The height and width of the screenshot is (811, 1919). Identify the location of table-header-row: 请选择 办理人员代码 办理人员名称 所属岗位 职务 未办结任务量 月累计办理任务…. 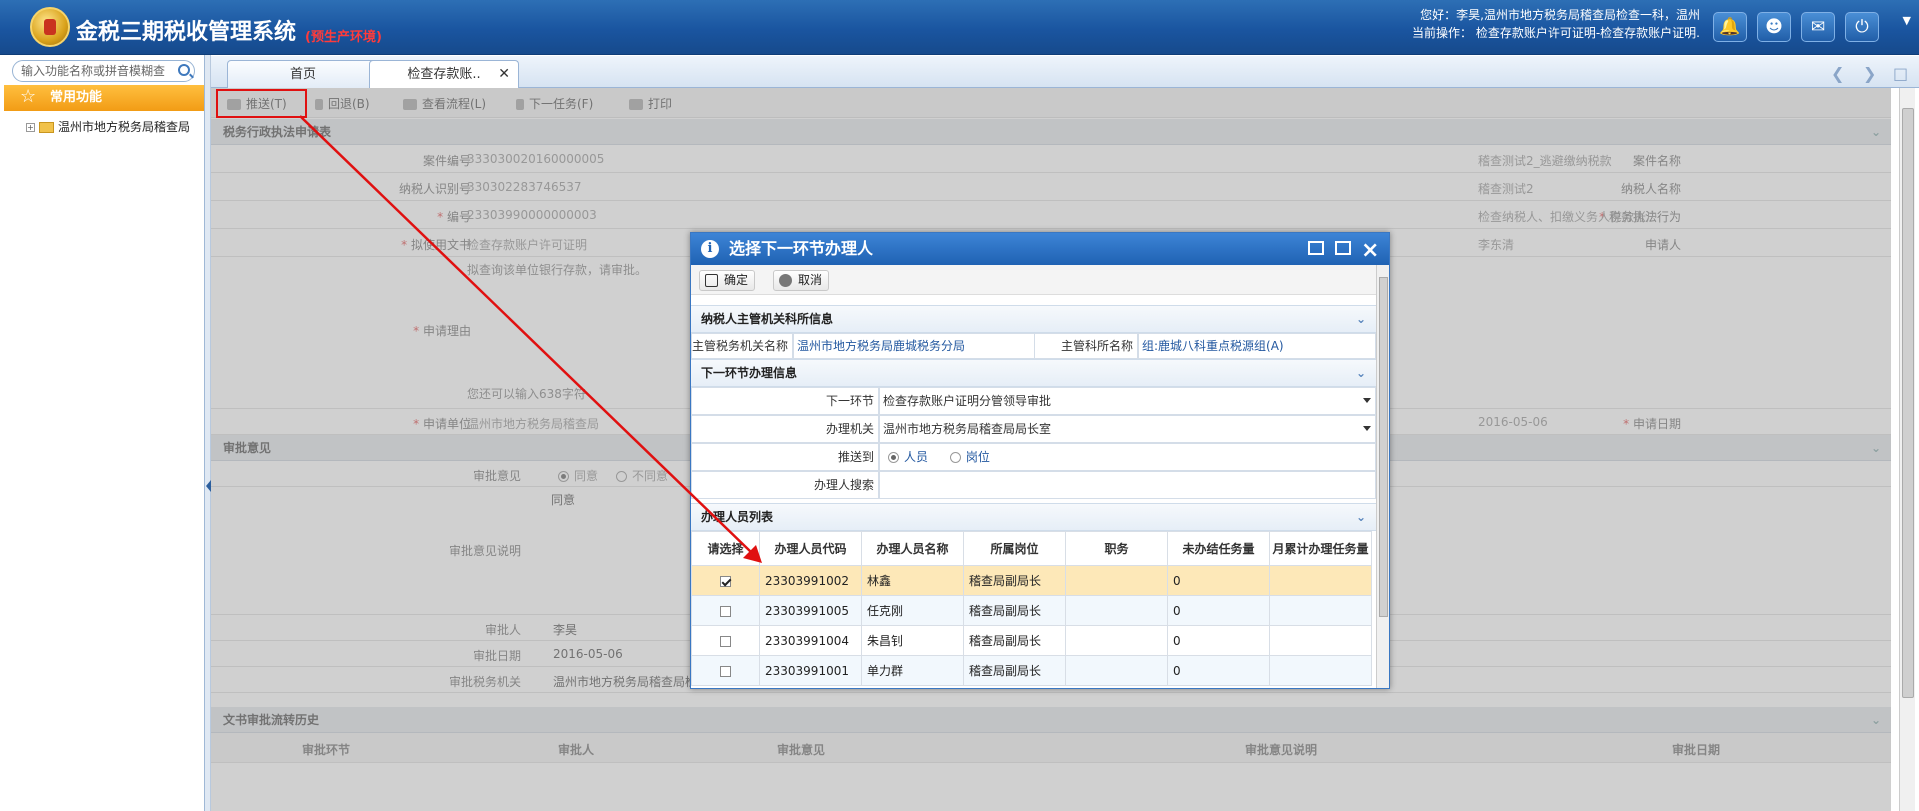
(1031, 548).